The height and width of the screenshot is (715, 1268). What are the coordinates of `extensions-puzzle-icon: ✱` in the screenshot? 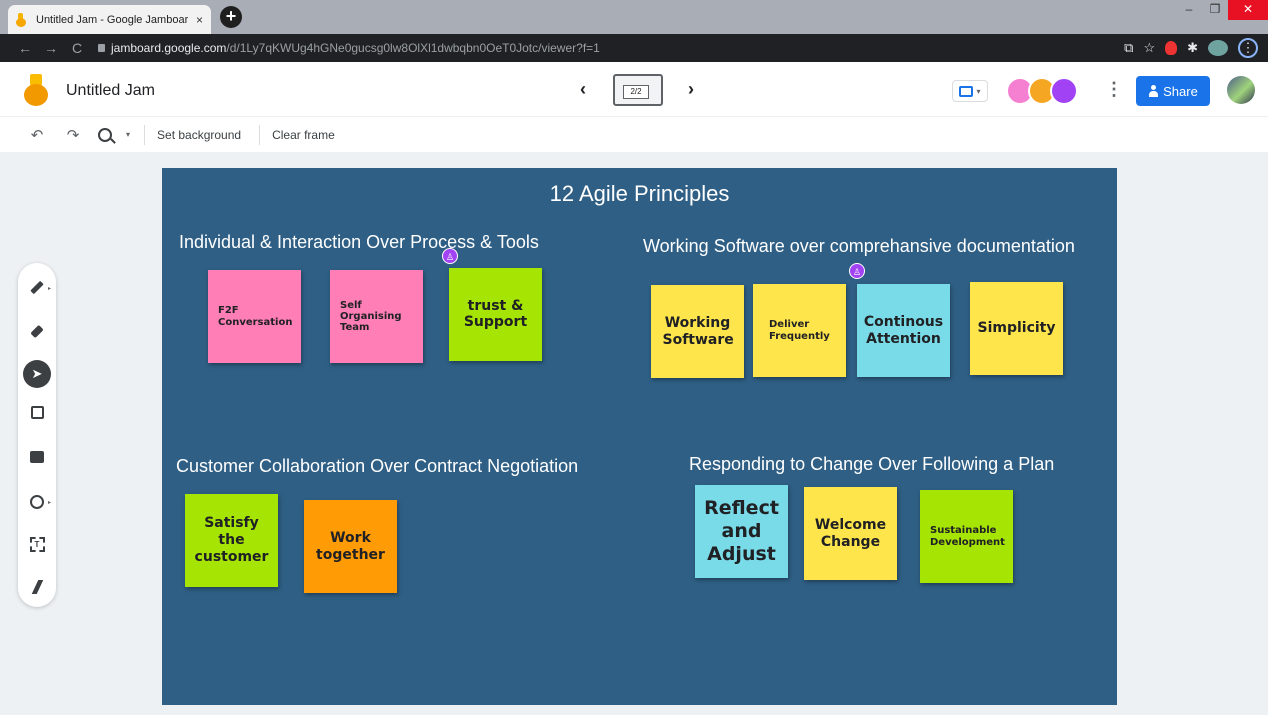 It's located at (1192, 48).